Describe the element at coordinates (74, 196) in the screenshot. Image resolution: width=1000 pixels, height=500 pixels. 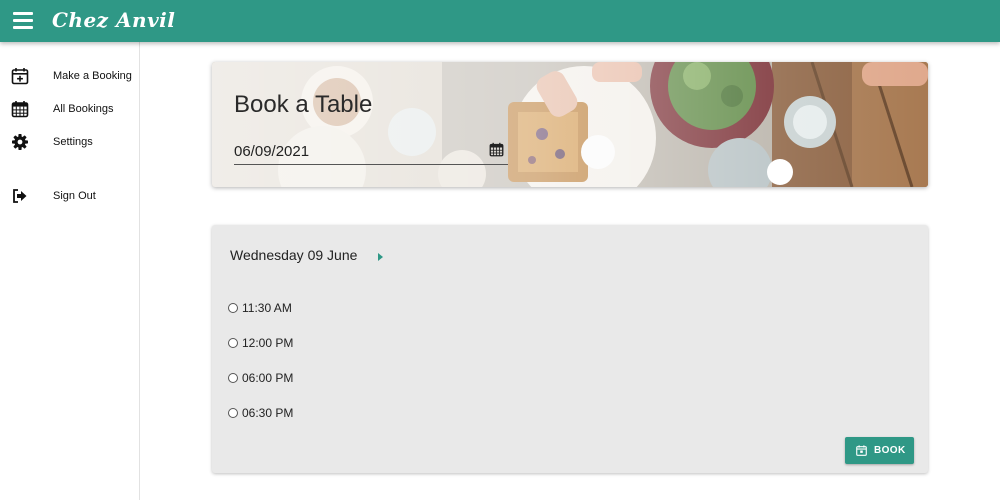
I see `sidebar-item-label: Sign Out` at that location.